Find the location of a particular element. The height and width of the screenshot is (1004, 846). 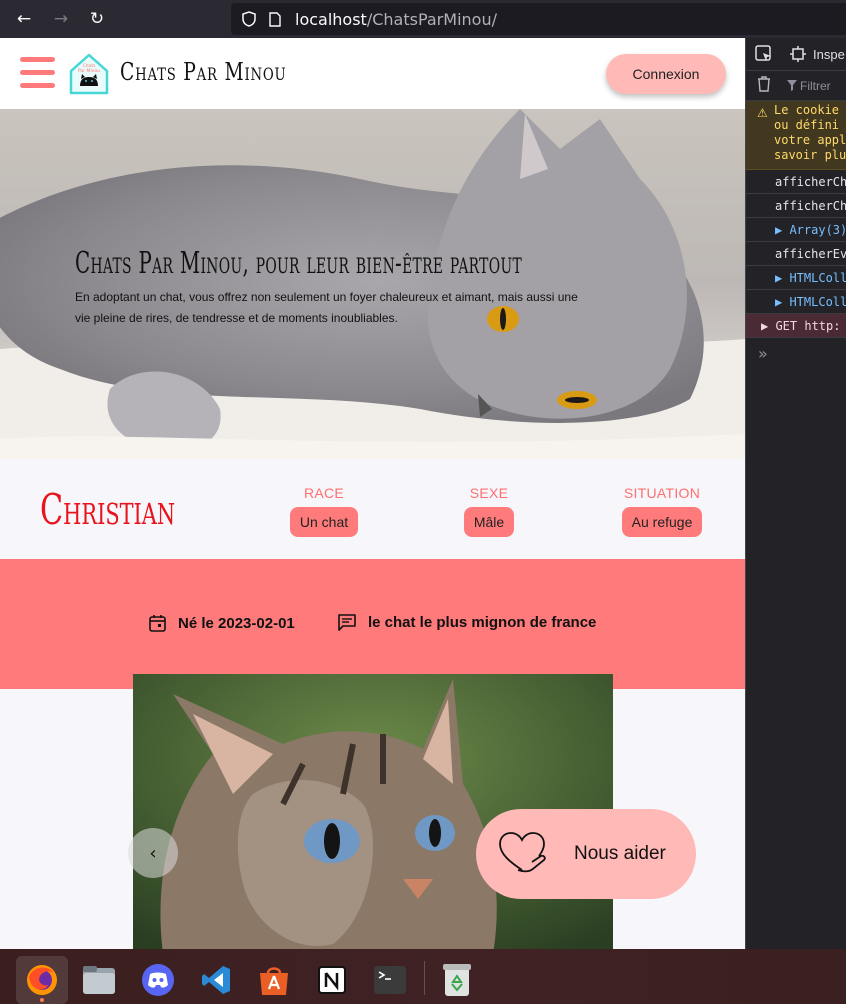

warning-line: ou défini is located at coordinates (807, 125).